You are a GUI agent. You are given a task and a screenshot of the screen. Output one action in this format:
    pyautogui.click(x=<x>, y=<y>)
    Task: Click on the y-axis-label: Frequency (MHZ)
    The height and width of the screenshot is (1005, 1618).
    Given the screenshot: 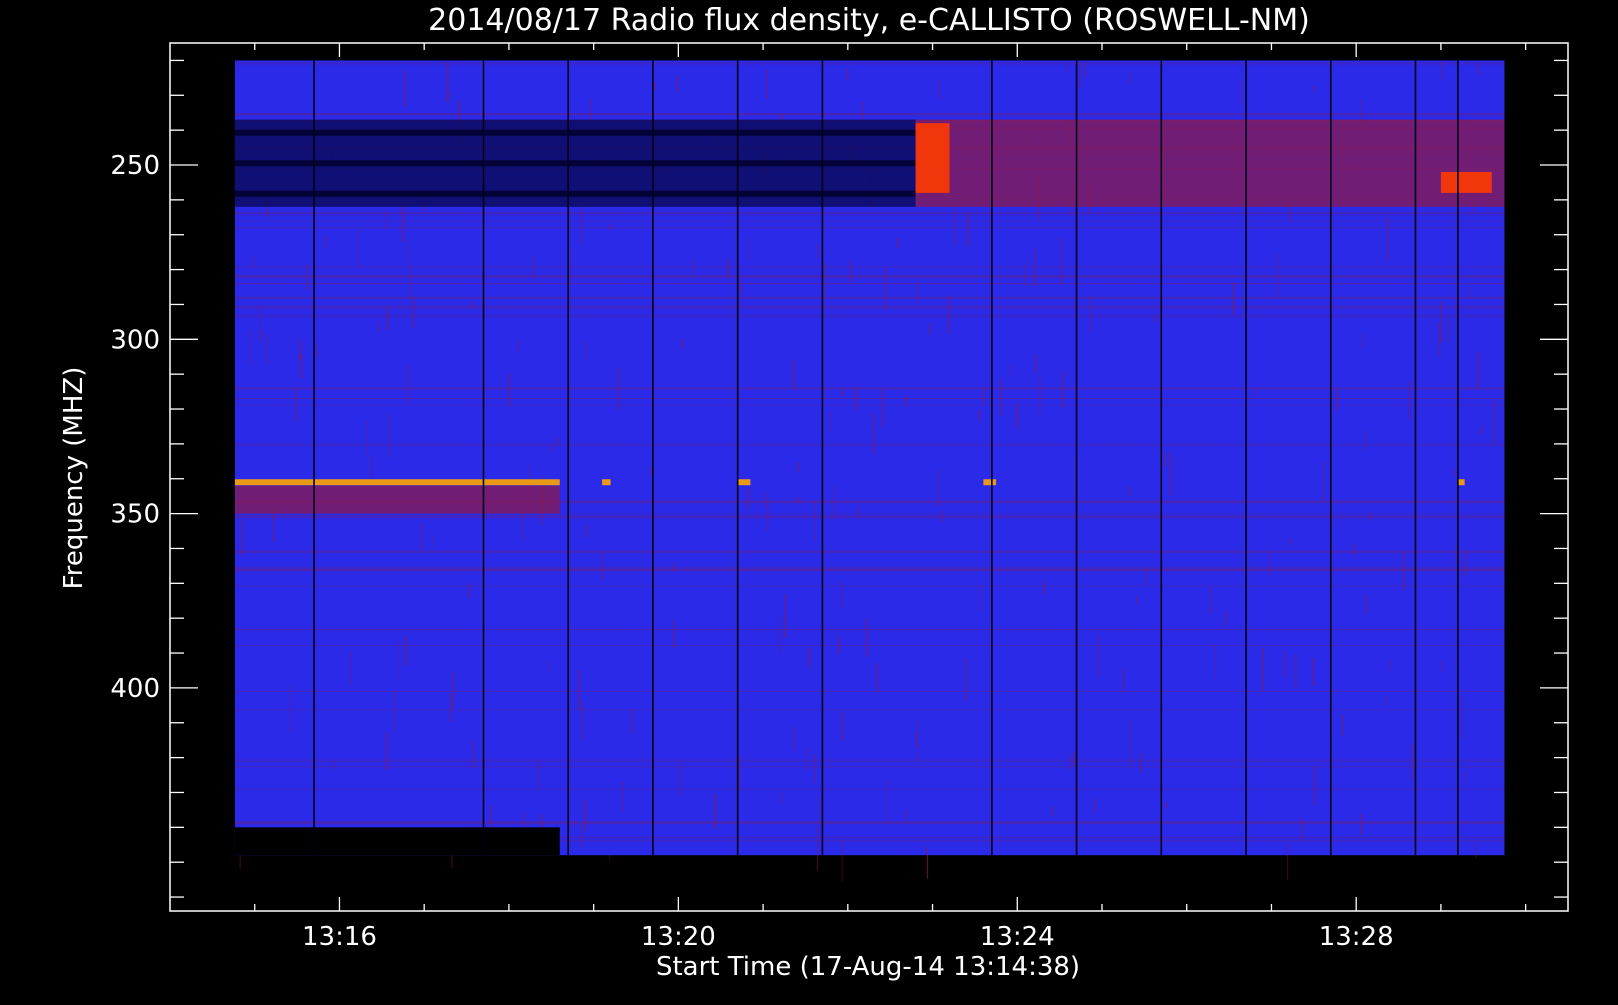 What is the action you would take?
    pyautogui.click(x=74, y=478)
    